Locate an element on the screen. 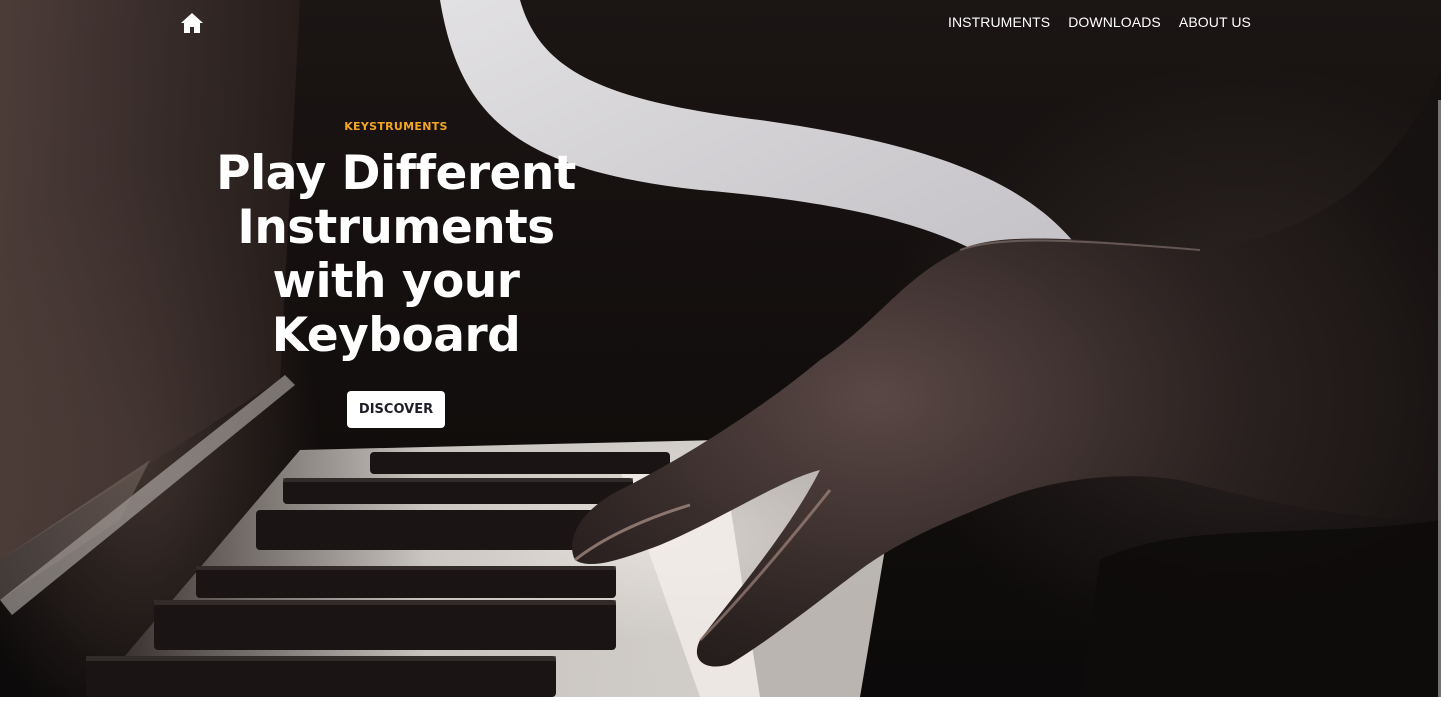 This screenshot has height=701, width=1441. home-icon is located at coordinates (192, 23).